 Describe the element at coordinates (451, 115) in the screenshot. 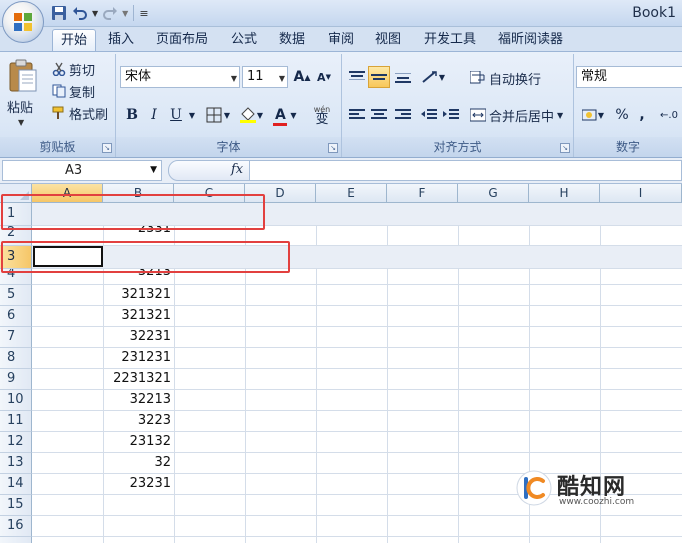

I see `increase-indent-button` at that location.